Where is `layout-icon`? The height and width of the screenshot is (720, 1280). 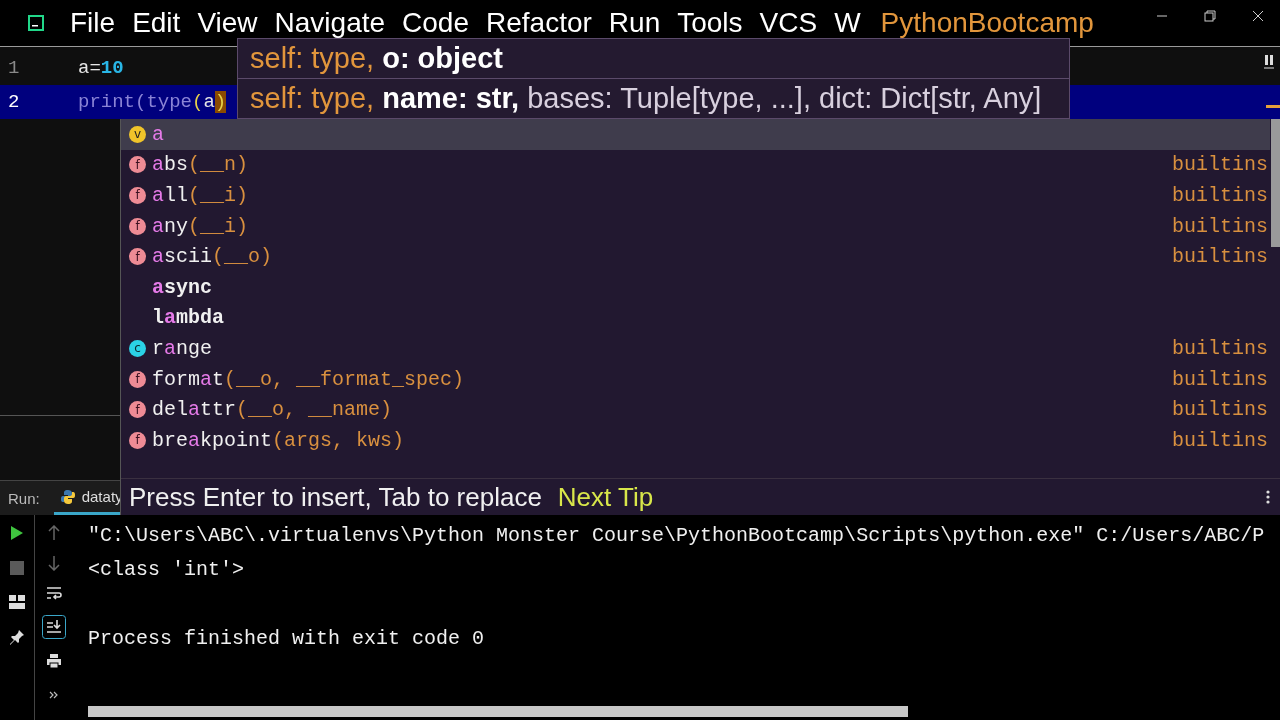
layout-icon is located at coordinates (17, 602).